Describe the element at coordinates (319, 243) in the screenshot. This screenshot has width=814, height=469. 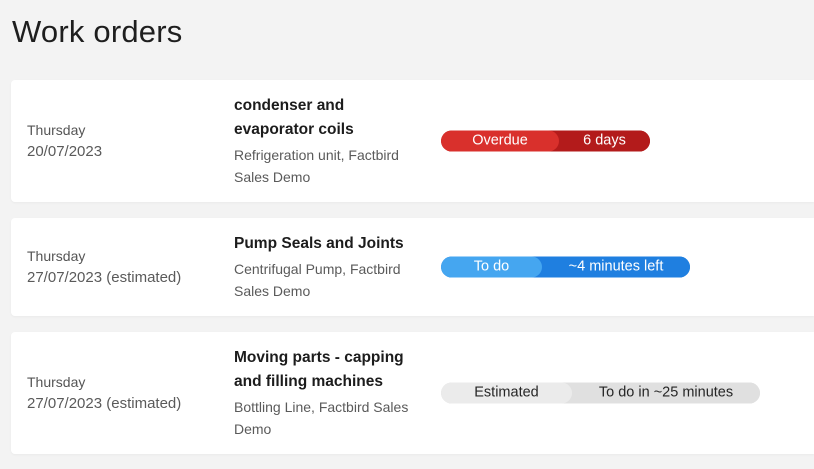
I see `title-line: Pump Seals and Joints` at that location.